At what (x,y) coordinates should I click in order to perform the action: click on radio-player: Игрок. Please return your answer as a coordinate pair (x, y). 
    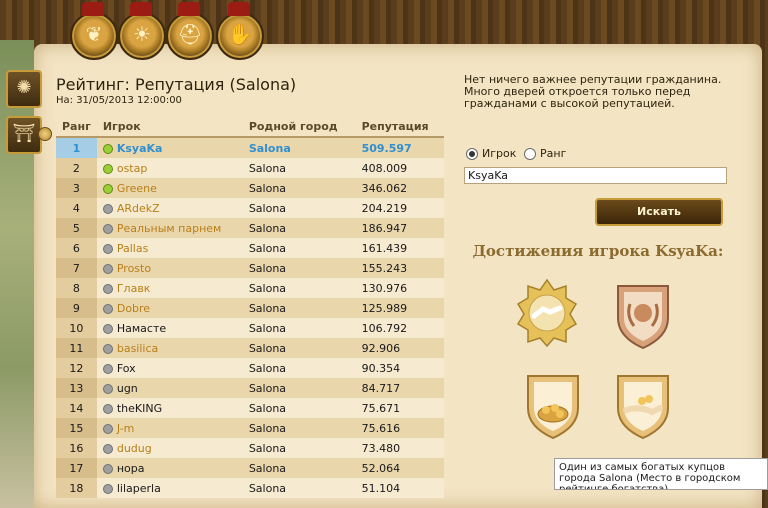
    Looking at the image, I should click on (491, 153).